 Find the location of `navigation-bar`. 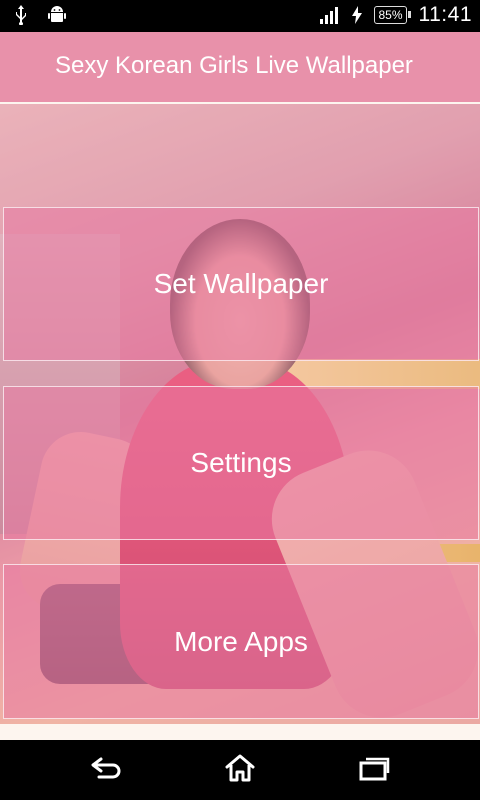

navigation-bar is located at coordinates (240, 770).